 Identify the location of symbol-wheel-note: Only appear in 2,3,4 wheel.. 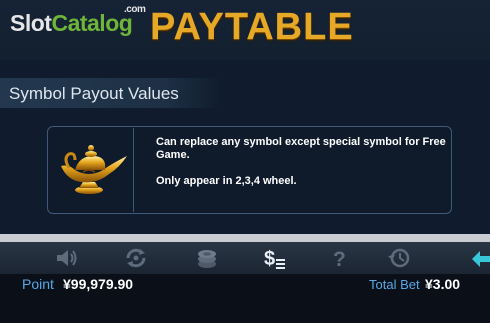
(226, 181).